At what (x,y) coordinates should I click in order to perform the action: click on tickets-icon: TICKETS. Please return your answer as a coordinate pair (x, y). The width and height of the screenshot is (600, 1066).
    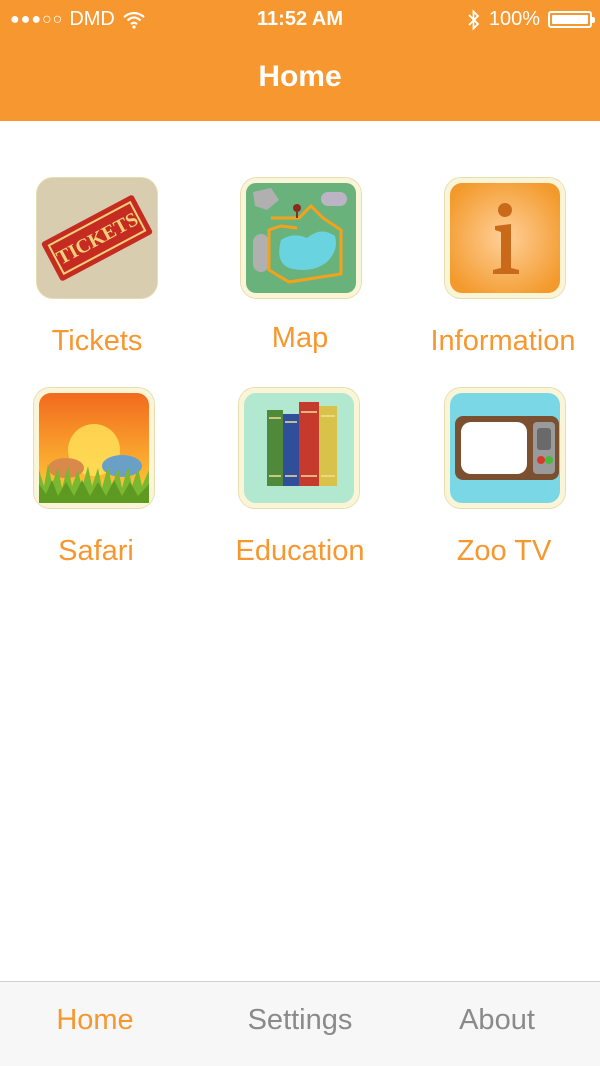
    Looking at the image, I should click on (97, 238).